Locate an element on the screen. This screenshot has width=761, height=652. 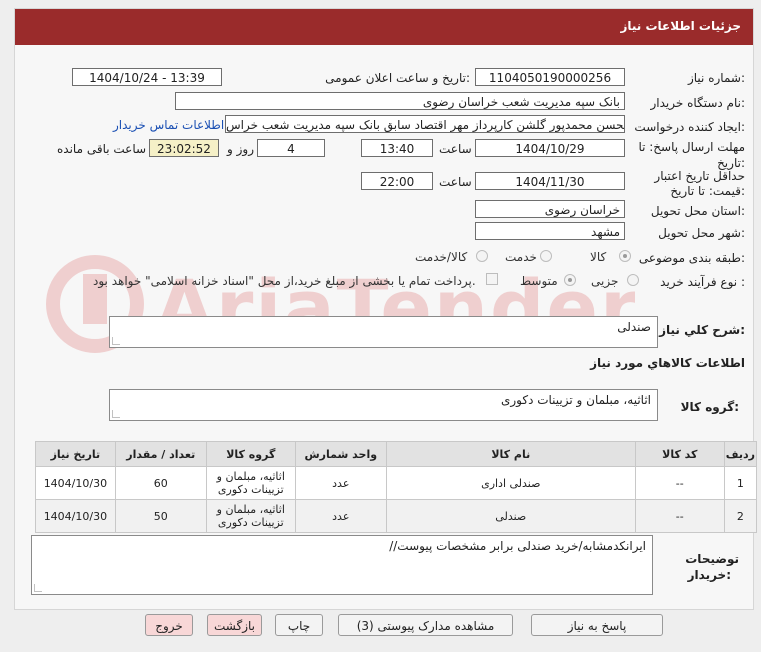
city-label: شهر محل تحویل: is located at coordinates (701, 233).